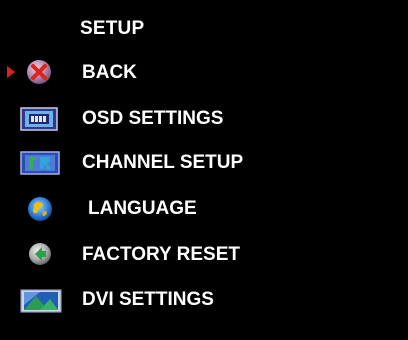 Image resolution: width=408 pixels, height=340 pixels. What do you see at coordinates (109, 72) in the screenshot?
I see `menu-item-label: BACK` at bounding box center [109, 72].